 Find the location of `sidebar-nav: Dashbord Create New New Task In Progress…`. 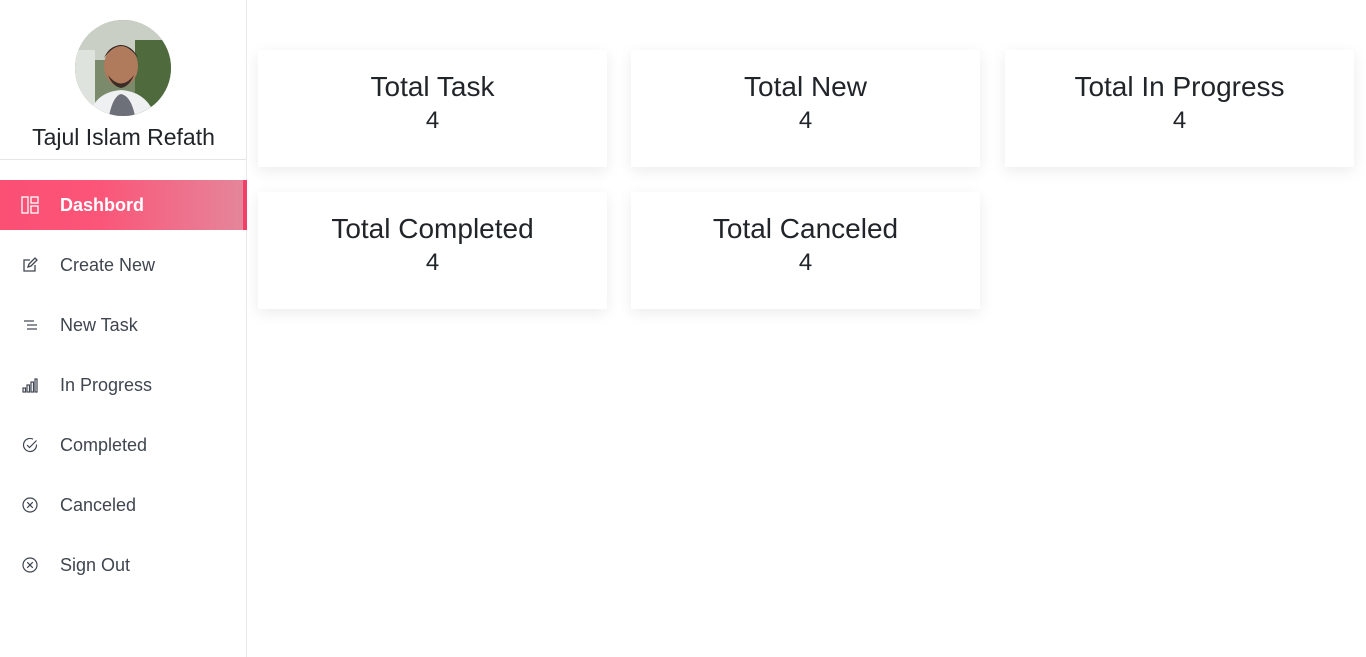

sidebar-nav: Dashbord Create New New Task In Progress… is located at coordinates (123, 390).